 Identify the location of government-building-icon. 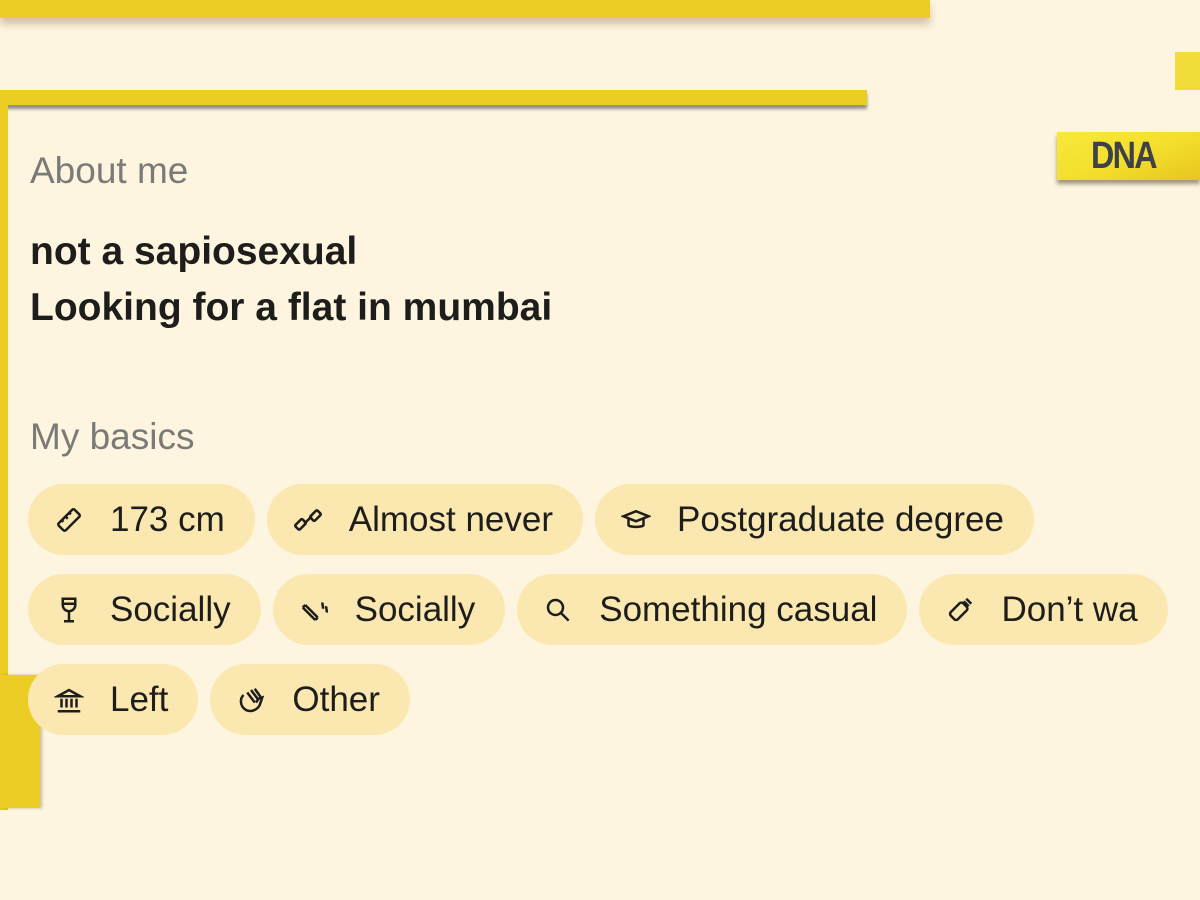
(69, 700).